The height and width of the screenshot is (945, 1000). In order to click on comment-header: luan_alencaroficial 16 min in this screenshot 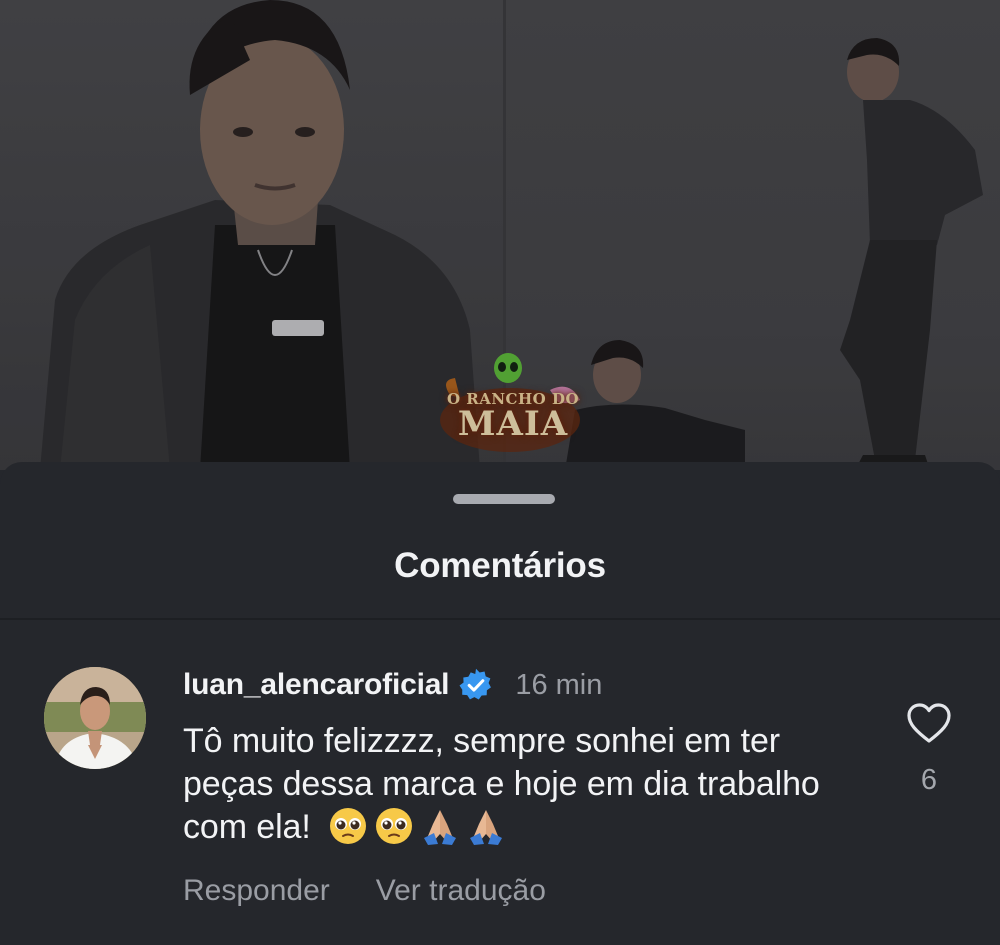, I will do `click(392, 685)`.